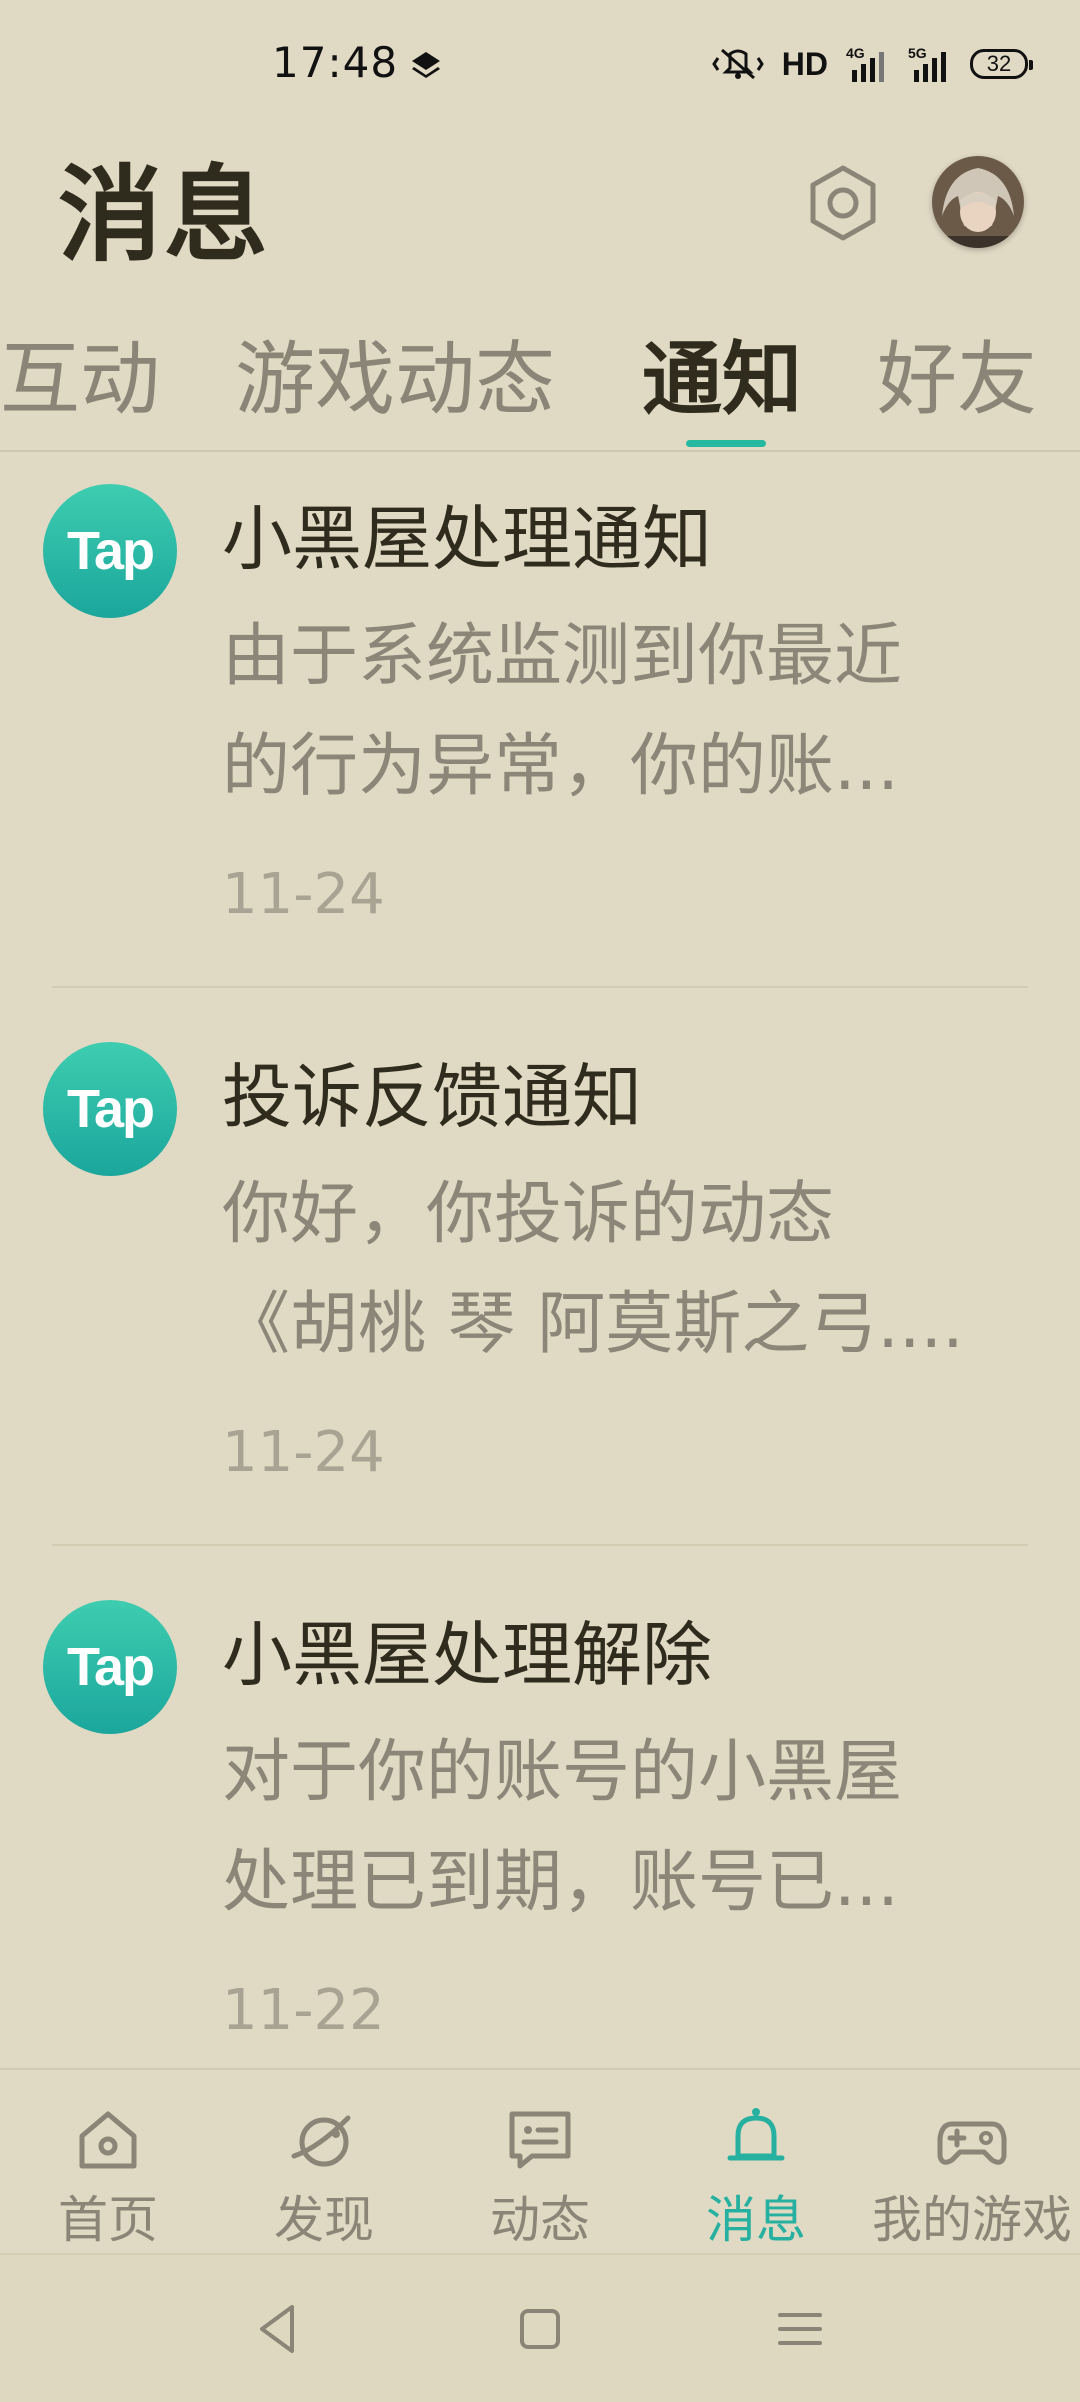 The image size is (1080, 2402). I want to click on home-icon, so click(108, 2140).